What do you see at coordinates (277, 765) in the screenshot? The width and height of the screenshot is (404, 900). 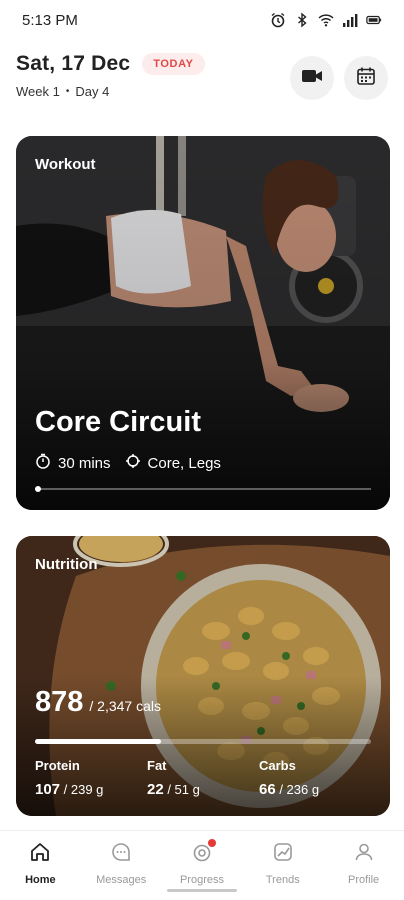 I see `macro-label: Carbs` at bounding box center [277, 765].